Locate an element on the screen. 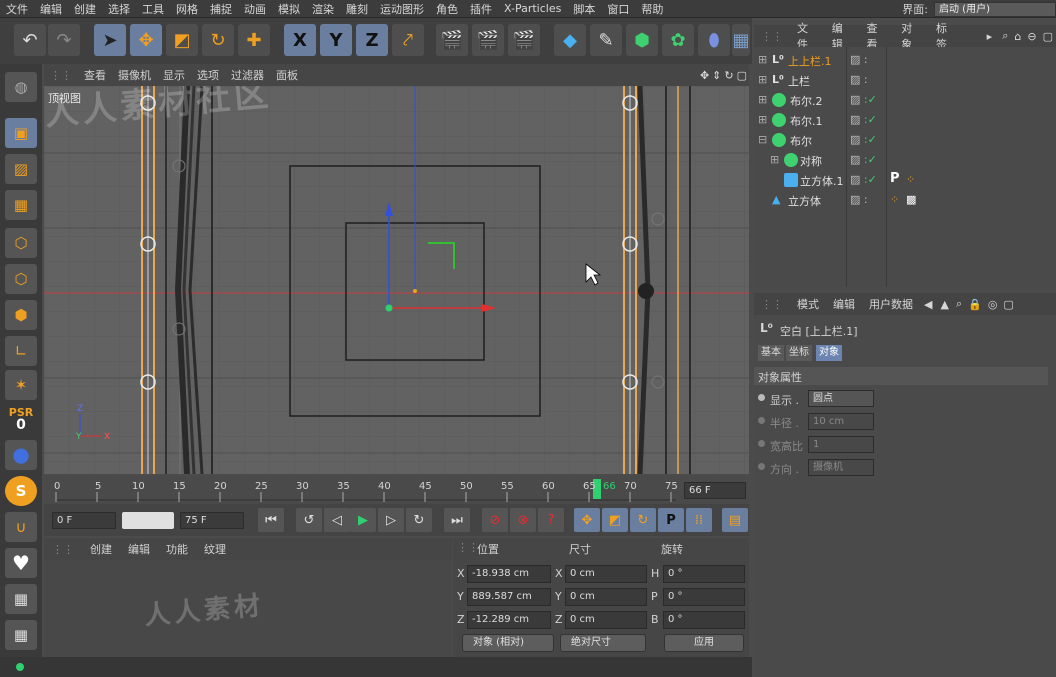 The image size is (1056, 677). scale-icon: ◩ is located at coordinates (182, 40).